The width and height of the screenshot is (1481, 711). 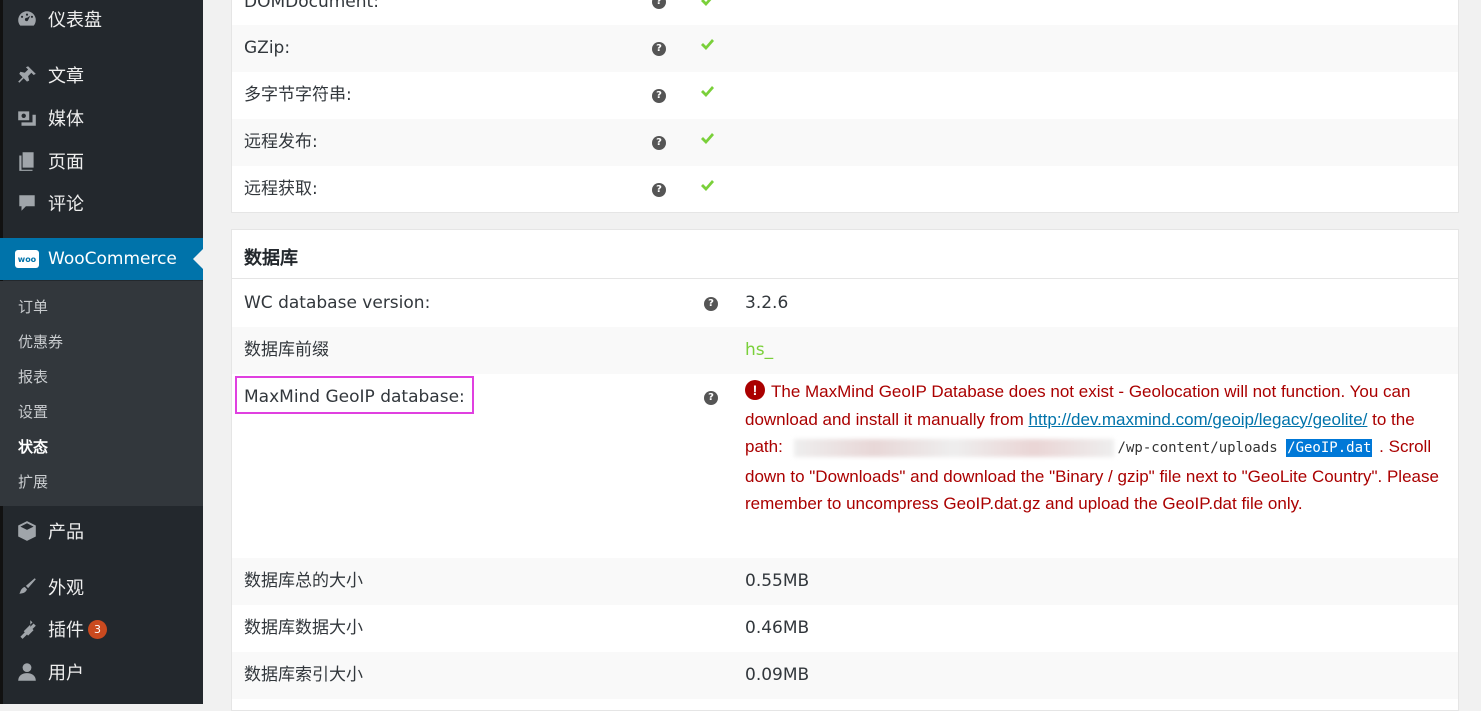 What do you see at coordinates (101, 672) in the screenshot?
I see `sidebar-item-users: 用户` at bounding box center [101, 672].